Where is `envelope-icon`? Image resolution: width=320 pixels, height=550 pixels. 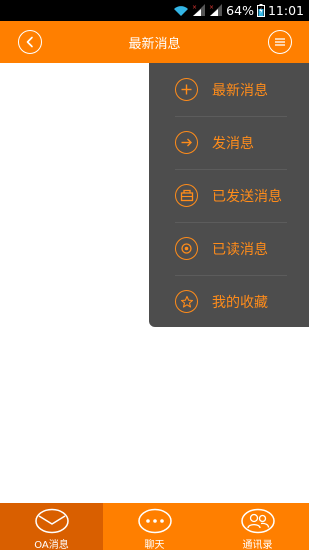
envelope-icon is located at coordinates (52, 521).